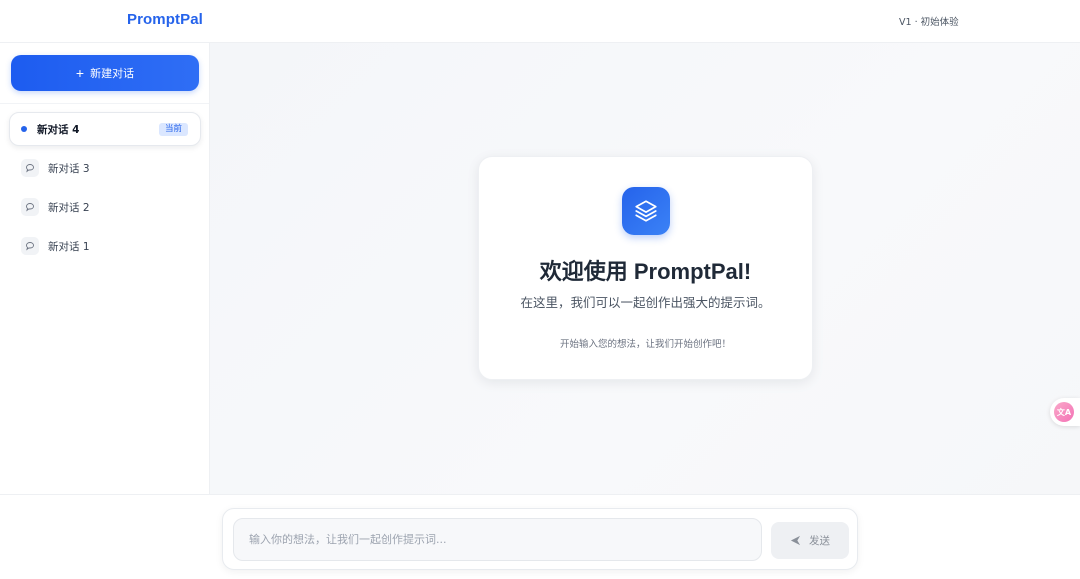 This screenshot has width=1080, height=579. I want to click on layers-icon, so click(646, 211).